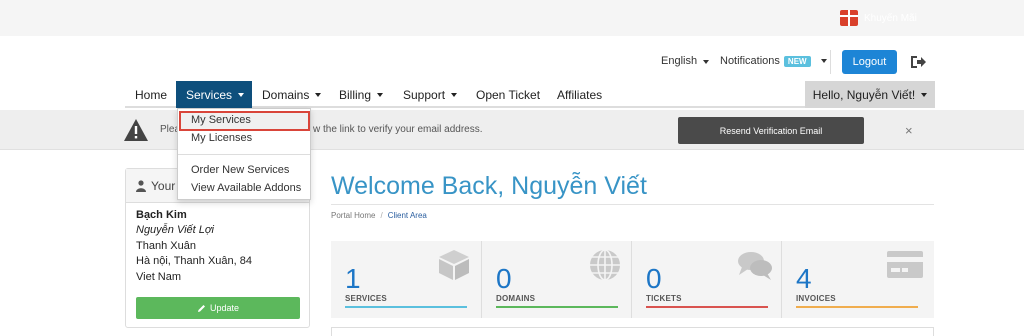 The height and width of the screenshot is (336, 1024). What do you see at coordinates (353, 278) in the screenshot?
I see `tile-count: 1` at bounding box center [353, 278].